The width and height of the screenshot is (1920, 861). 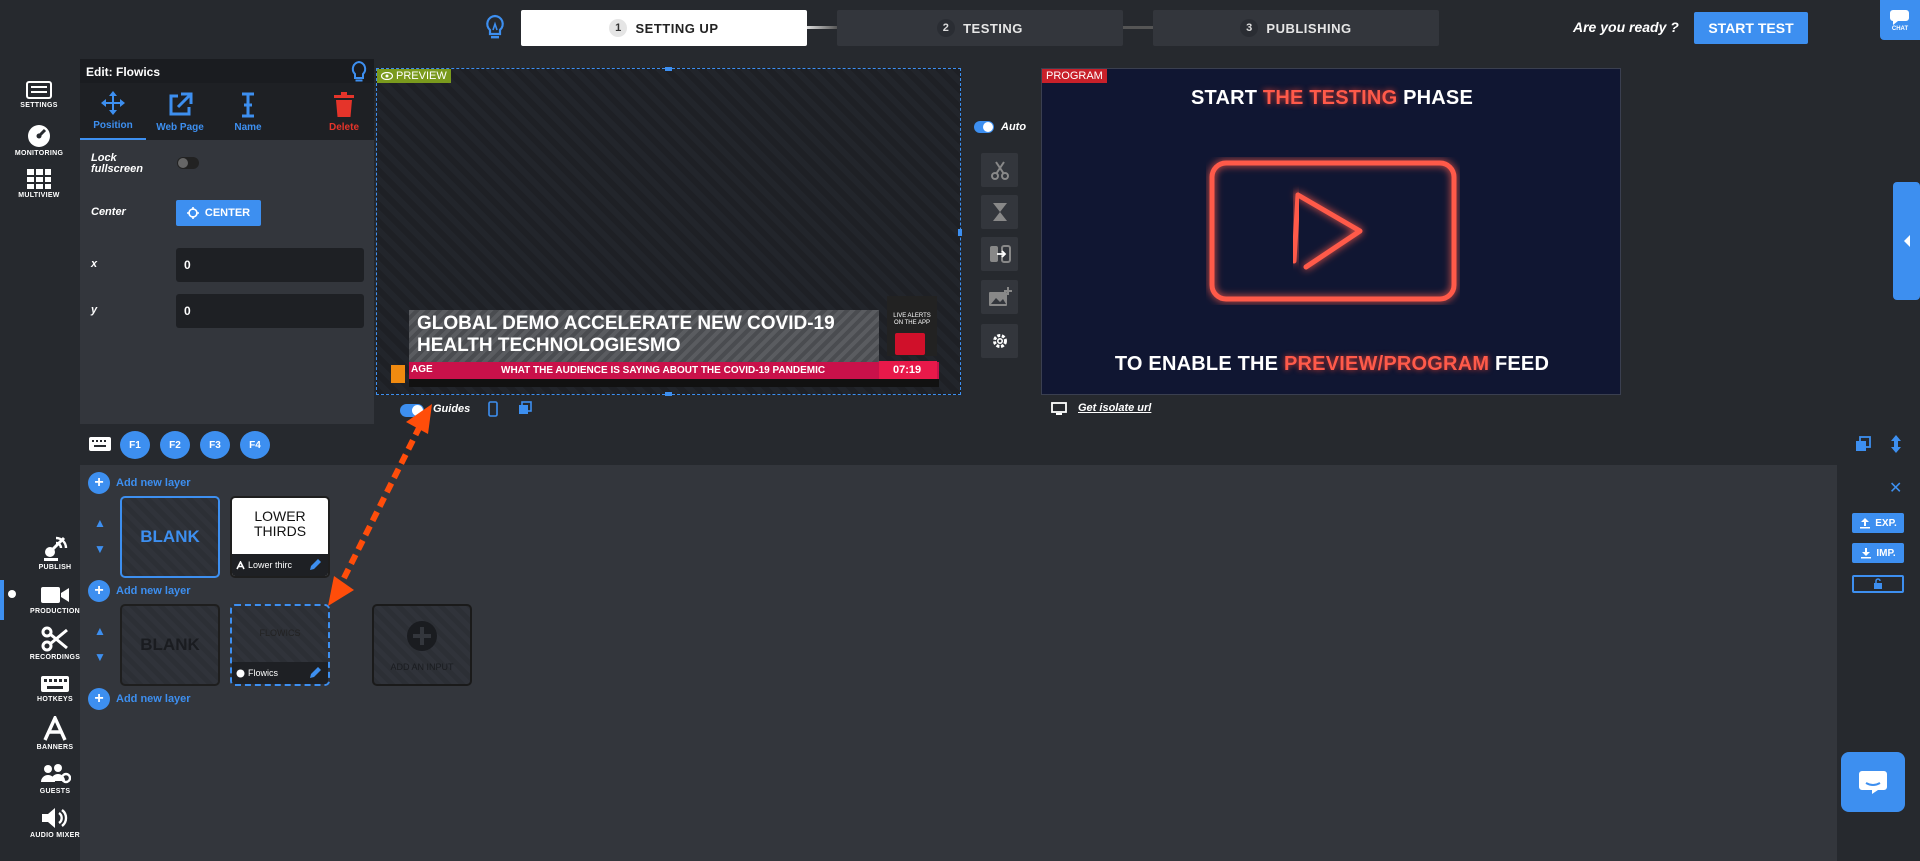 I want to click on cut-icon, so click(x=999, y=170).